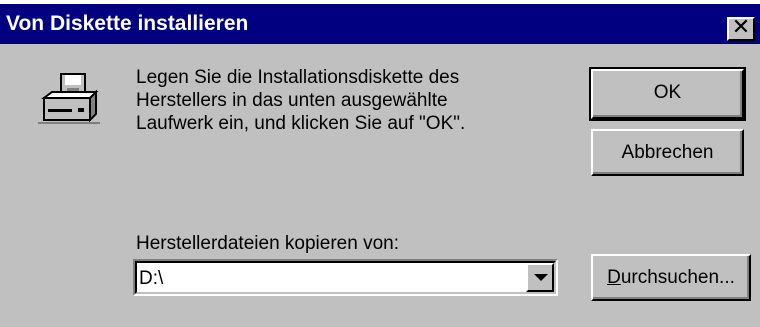  I want to click on message-line: Laufwerk ein, und klicken Sie auf "OK"., so click(301, 123).